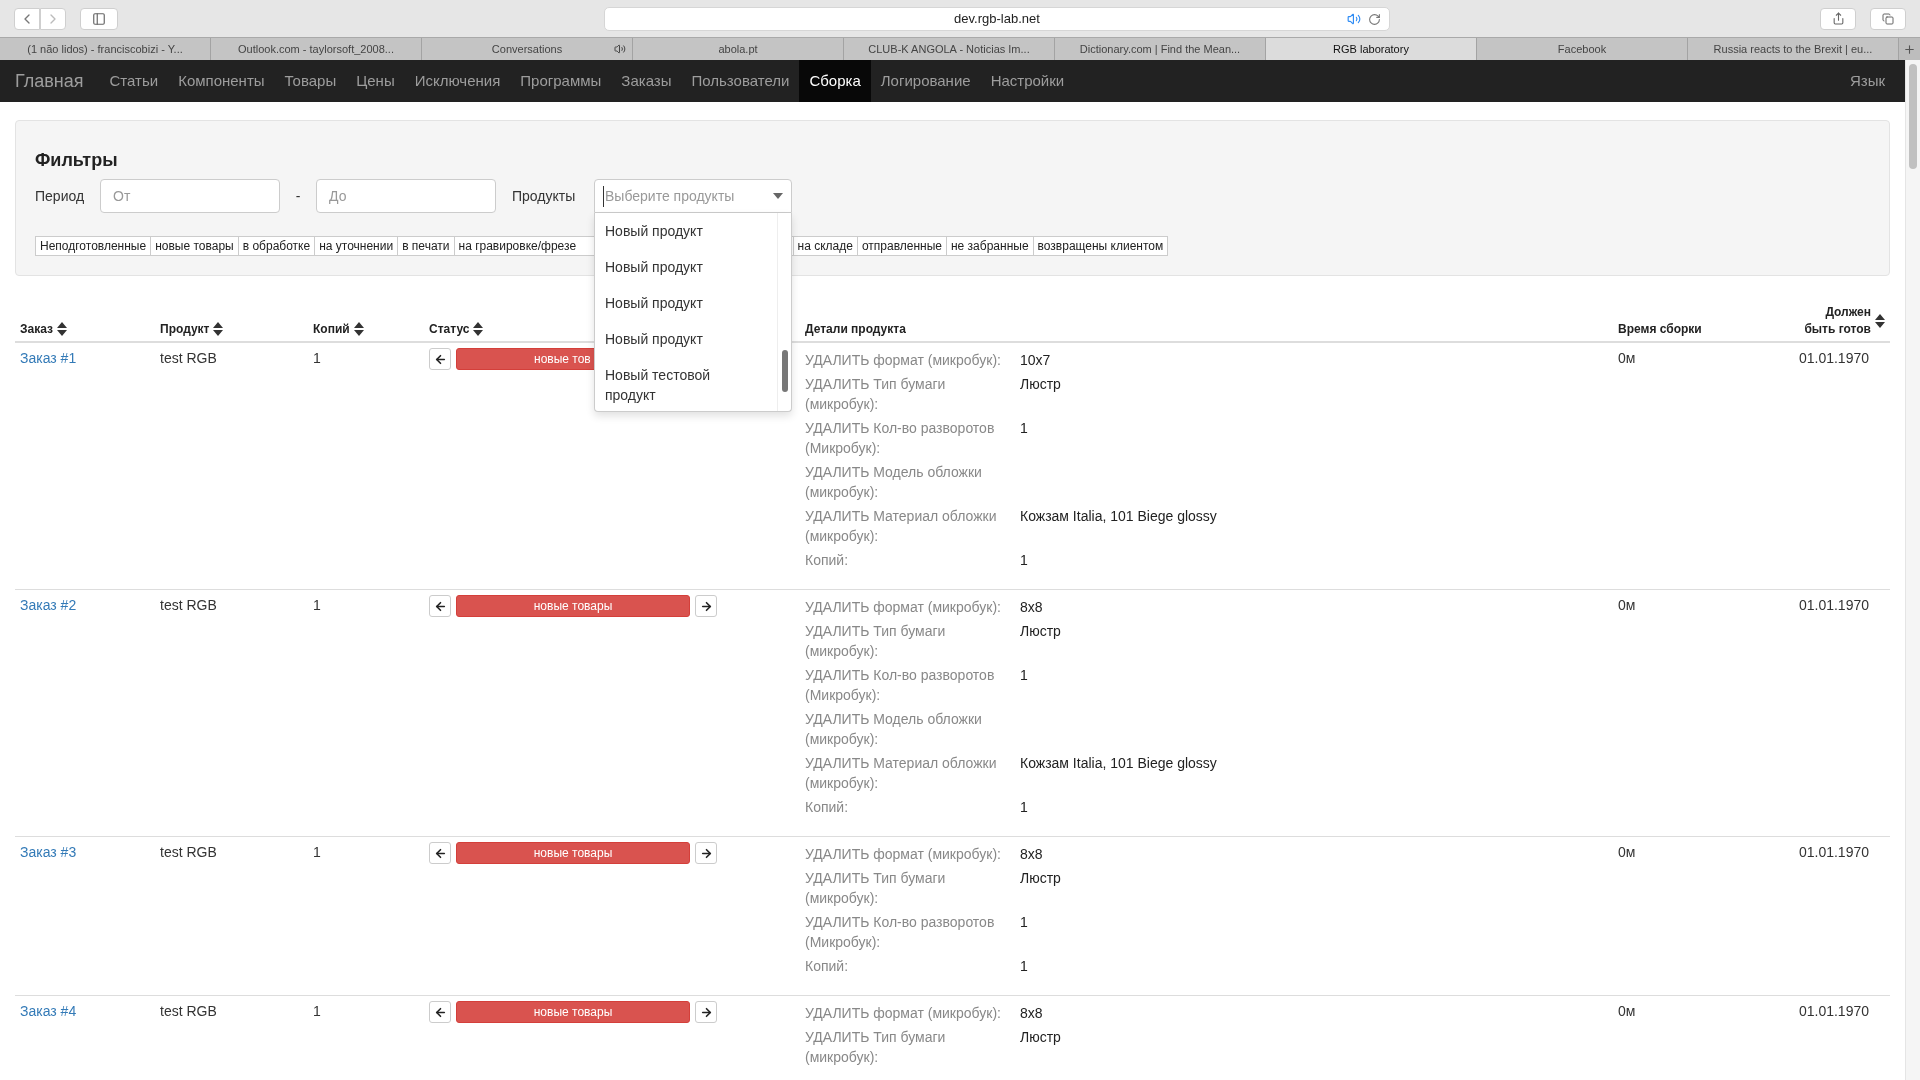 The image size is (1920, 1080). Describe the element at coordinates (1840, 321) in the screenshot. I see `column-header: Должен быть готов` at that location.